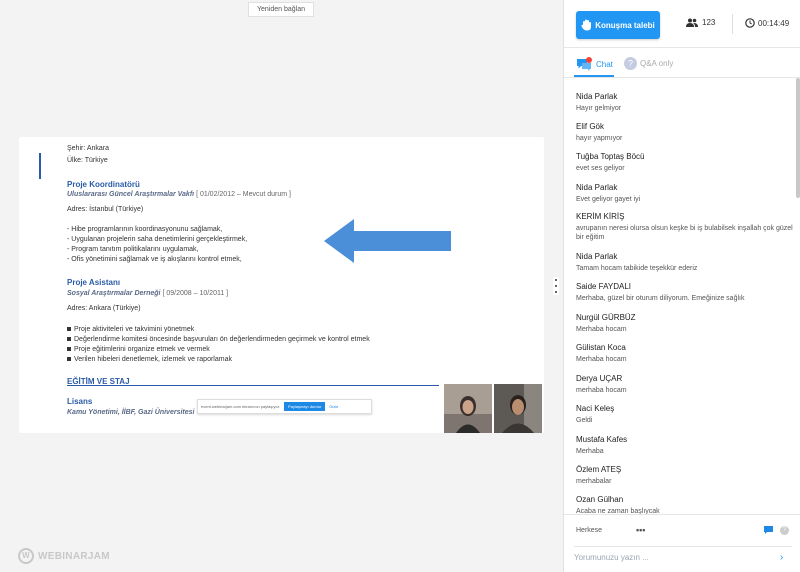 Image resolution: width=800 pixels, height=572 pixels. Describe the element at coordinates (333, 406) in the screenshot. I see `hide-share-bar-button: Gizle` at that location.